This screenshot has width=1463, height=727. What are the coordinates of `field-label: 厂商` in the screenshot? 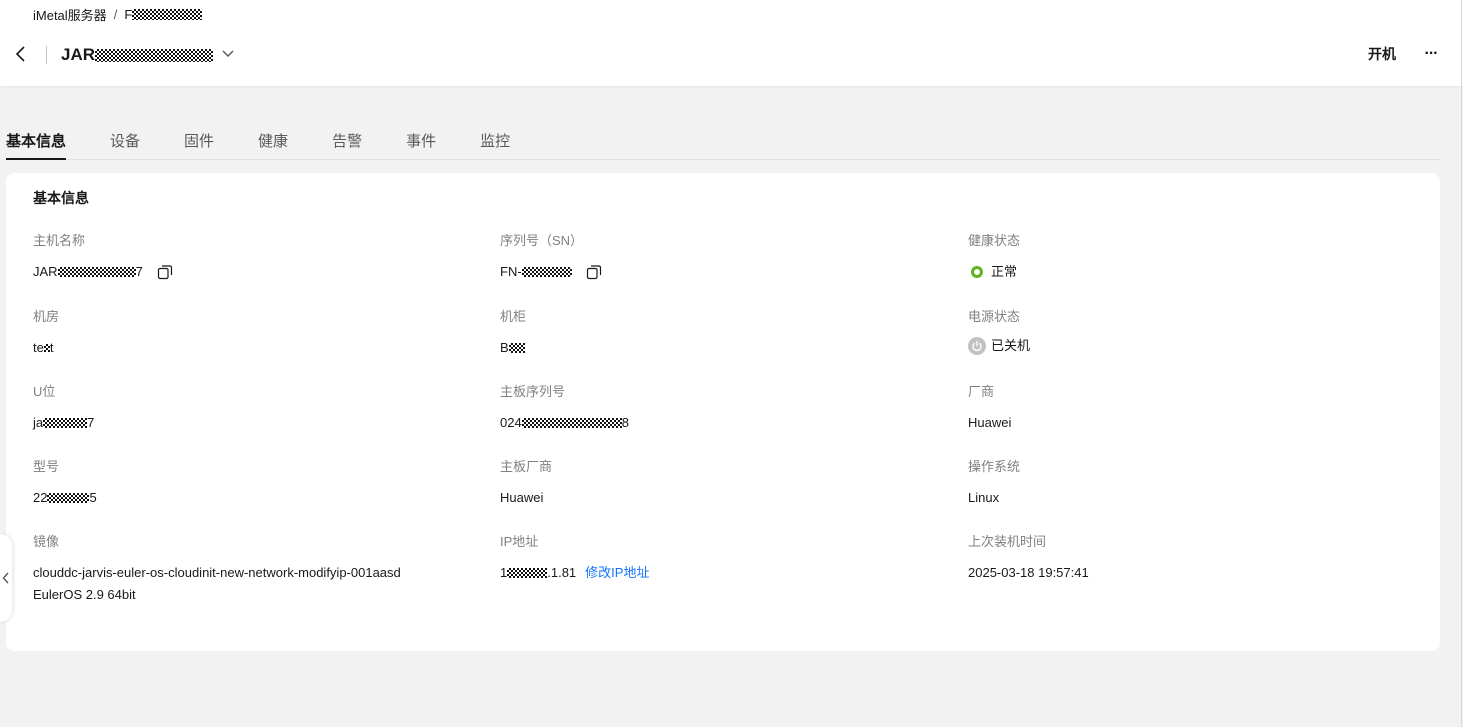 It's located at (981, 391).